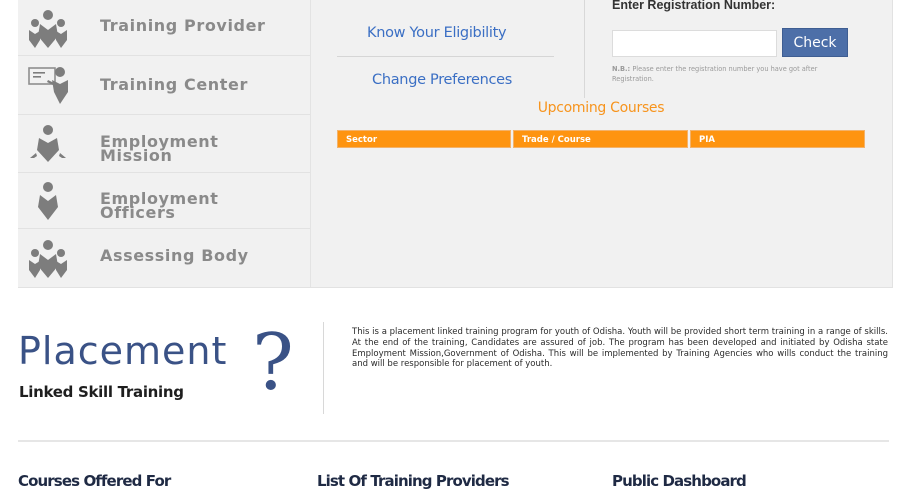 The image size is (900, 500). Describe the element at coordinates (424, 139) in the screenshot. I see `column-header-sector: Sector` at that location.